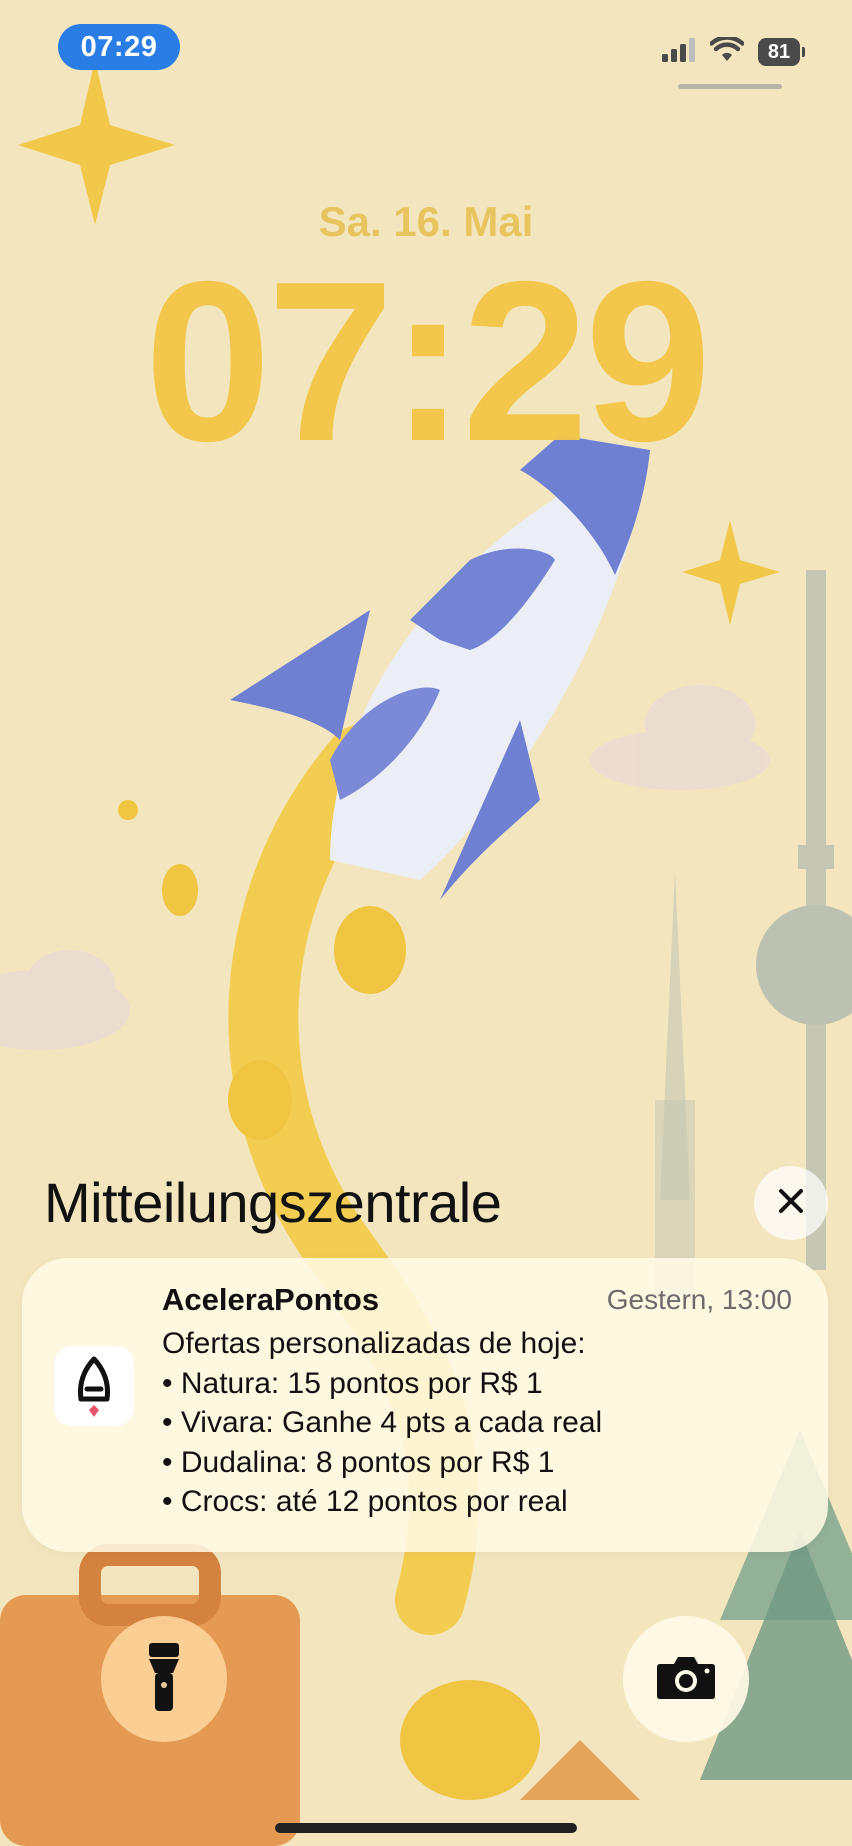 This screenshot has width=852, height=1846. What do you see at coordinates (730, 86) in the screenshot?
I see `status-indicator-line` at bounding box center [730, 86].